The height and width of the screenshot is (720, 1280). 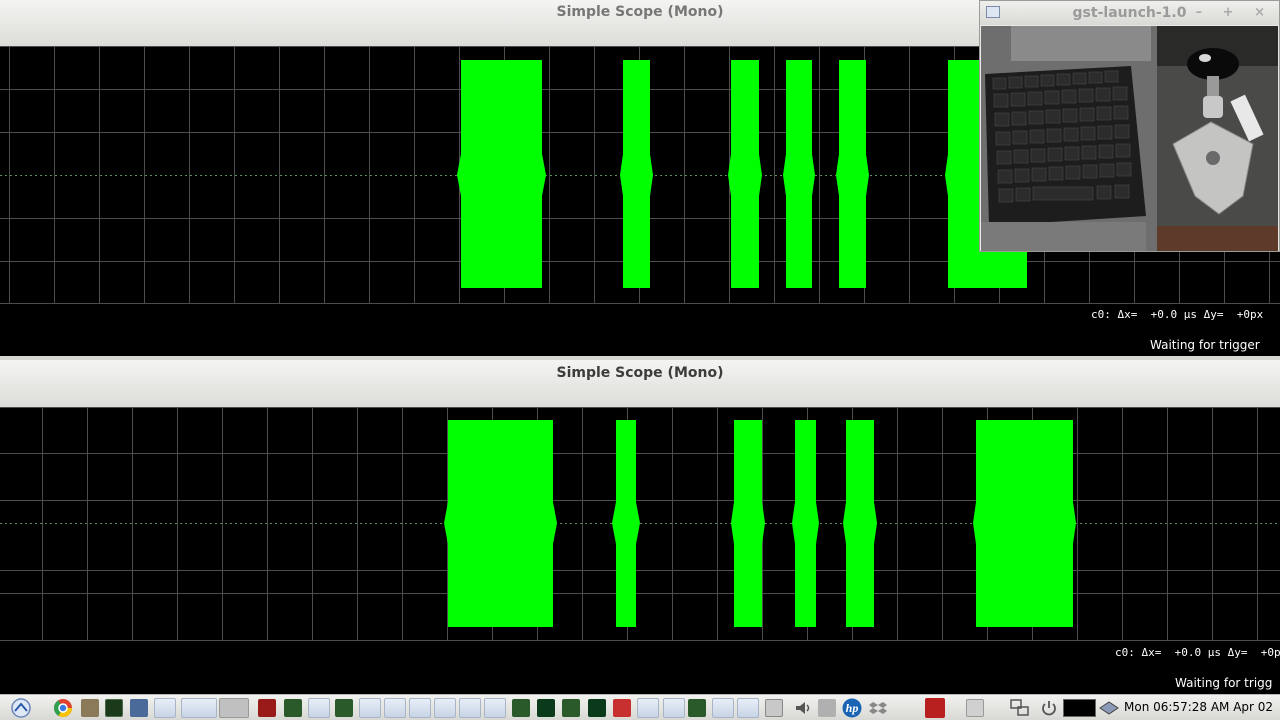 I want to click on webcam-video, so click(x=1129, y=138).